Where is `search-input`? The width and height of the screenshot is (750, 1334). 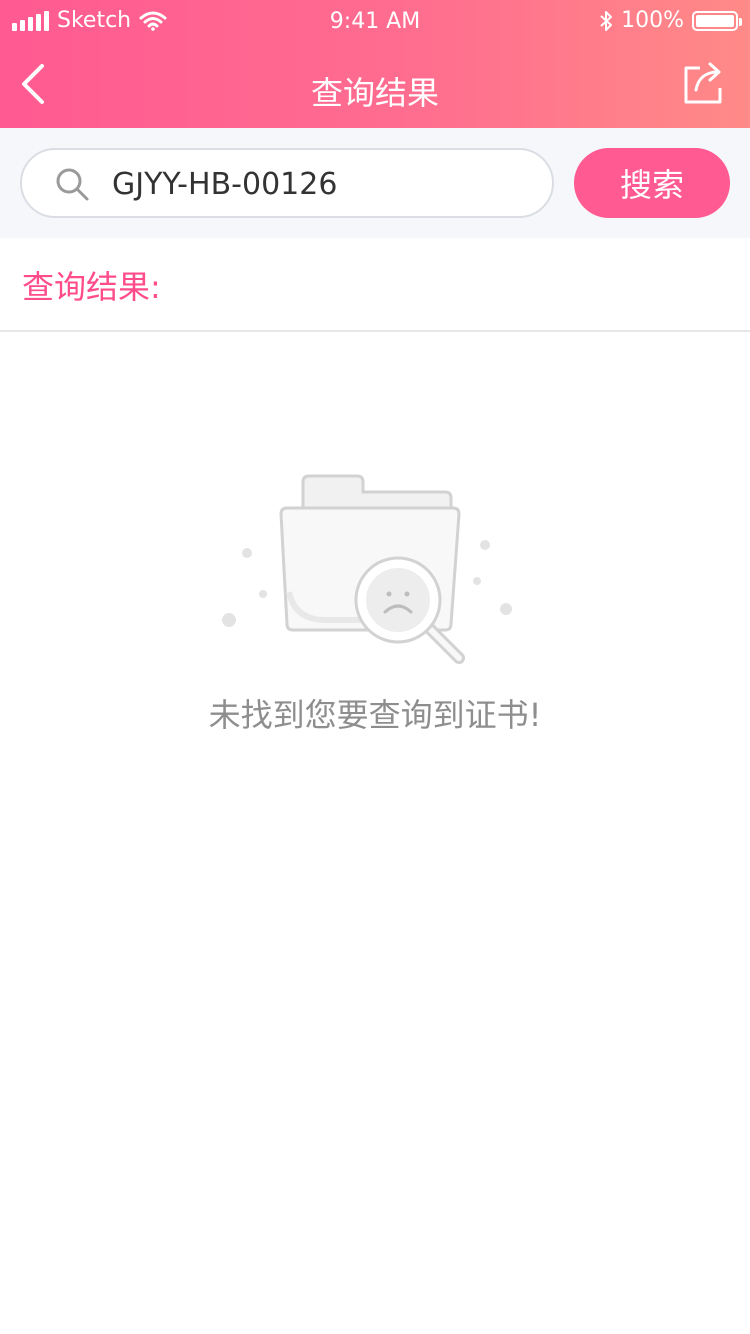 search-input is located at coordinates (322, 184).